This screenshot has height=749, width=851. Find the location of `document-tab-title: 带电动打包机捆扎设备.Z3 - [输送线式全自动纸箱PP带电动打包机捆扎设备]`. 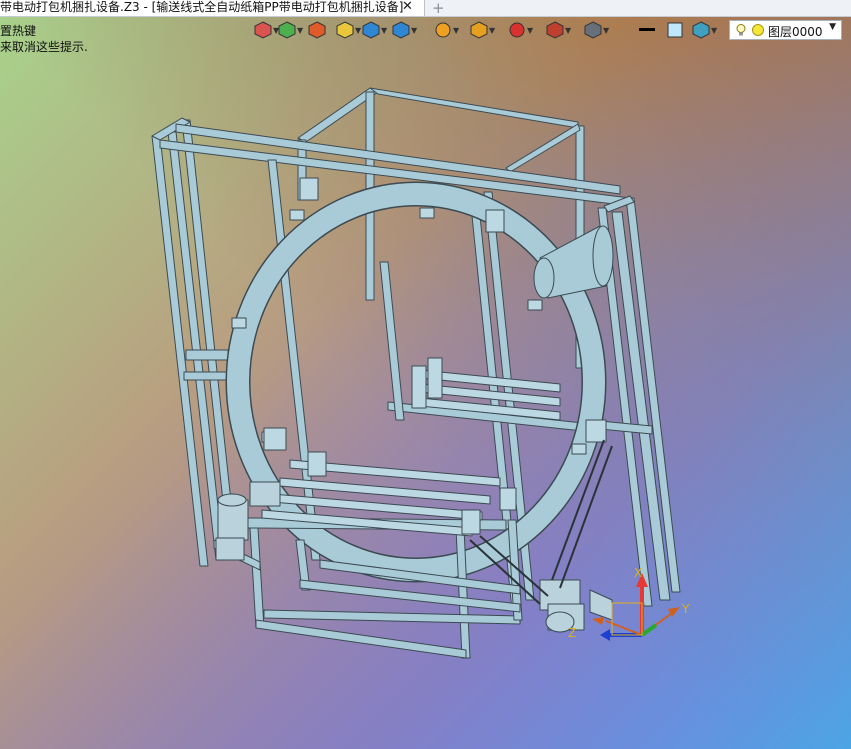

document-tab-title: 带电动打包机捆扎设备.Z3 - [输送线式全自动纸箱PP带电动打包机捆扎设备] is located at coordinates (202, 7).